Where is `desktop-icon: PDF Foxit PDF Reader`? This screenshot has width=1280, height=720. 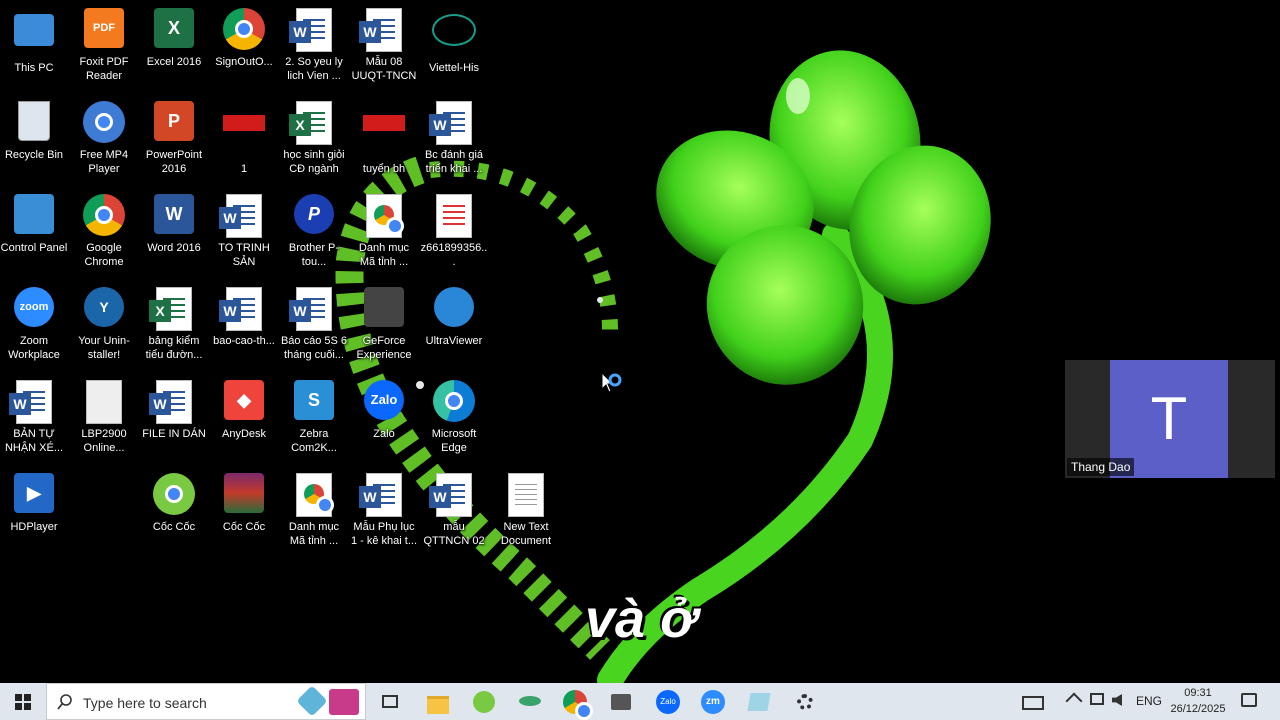 desktop-icon: PDF Foxit PDF Reader is located at coordinates (104, 45).